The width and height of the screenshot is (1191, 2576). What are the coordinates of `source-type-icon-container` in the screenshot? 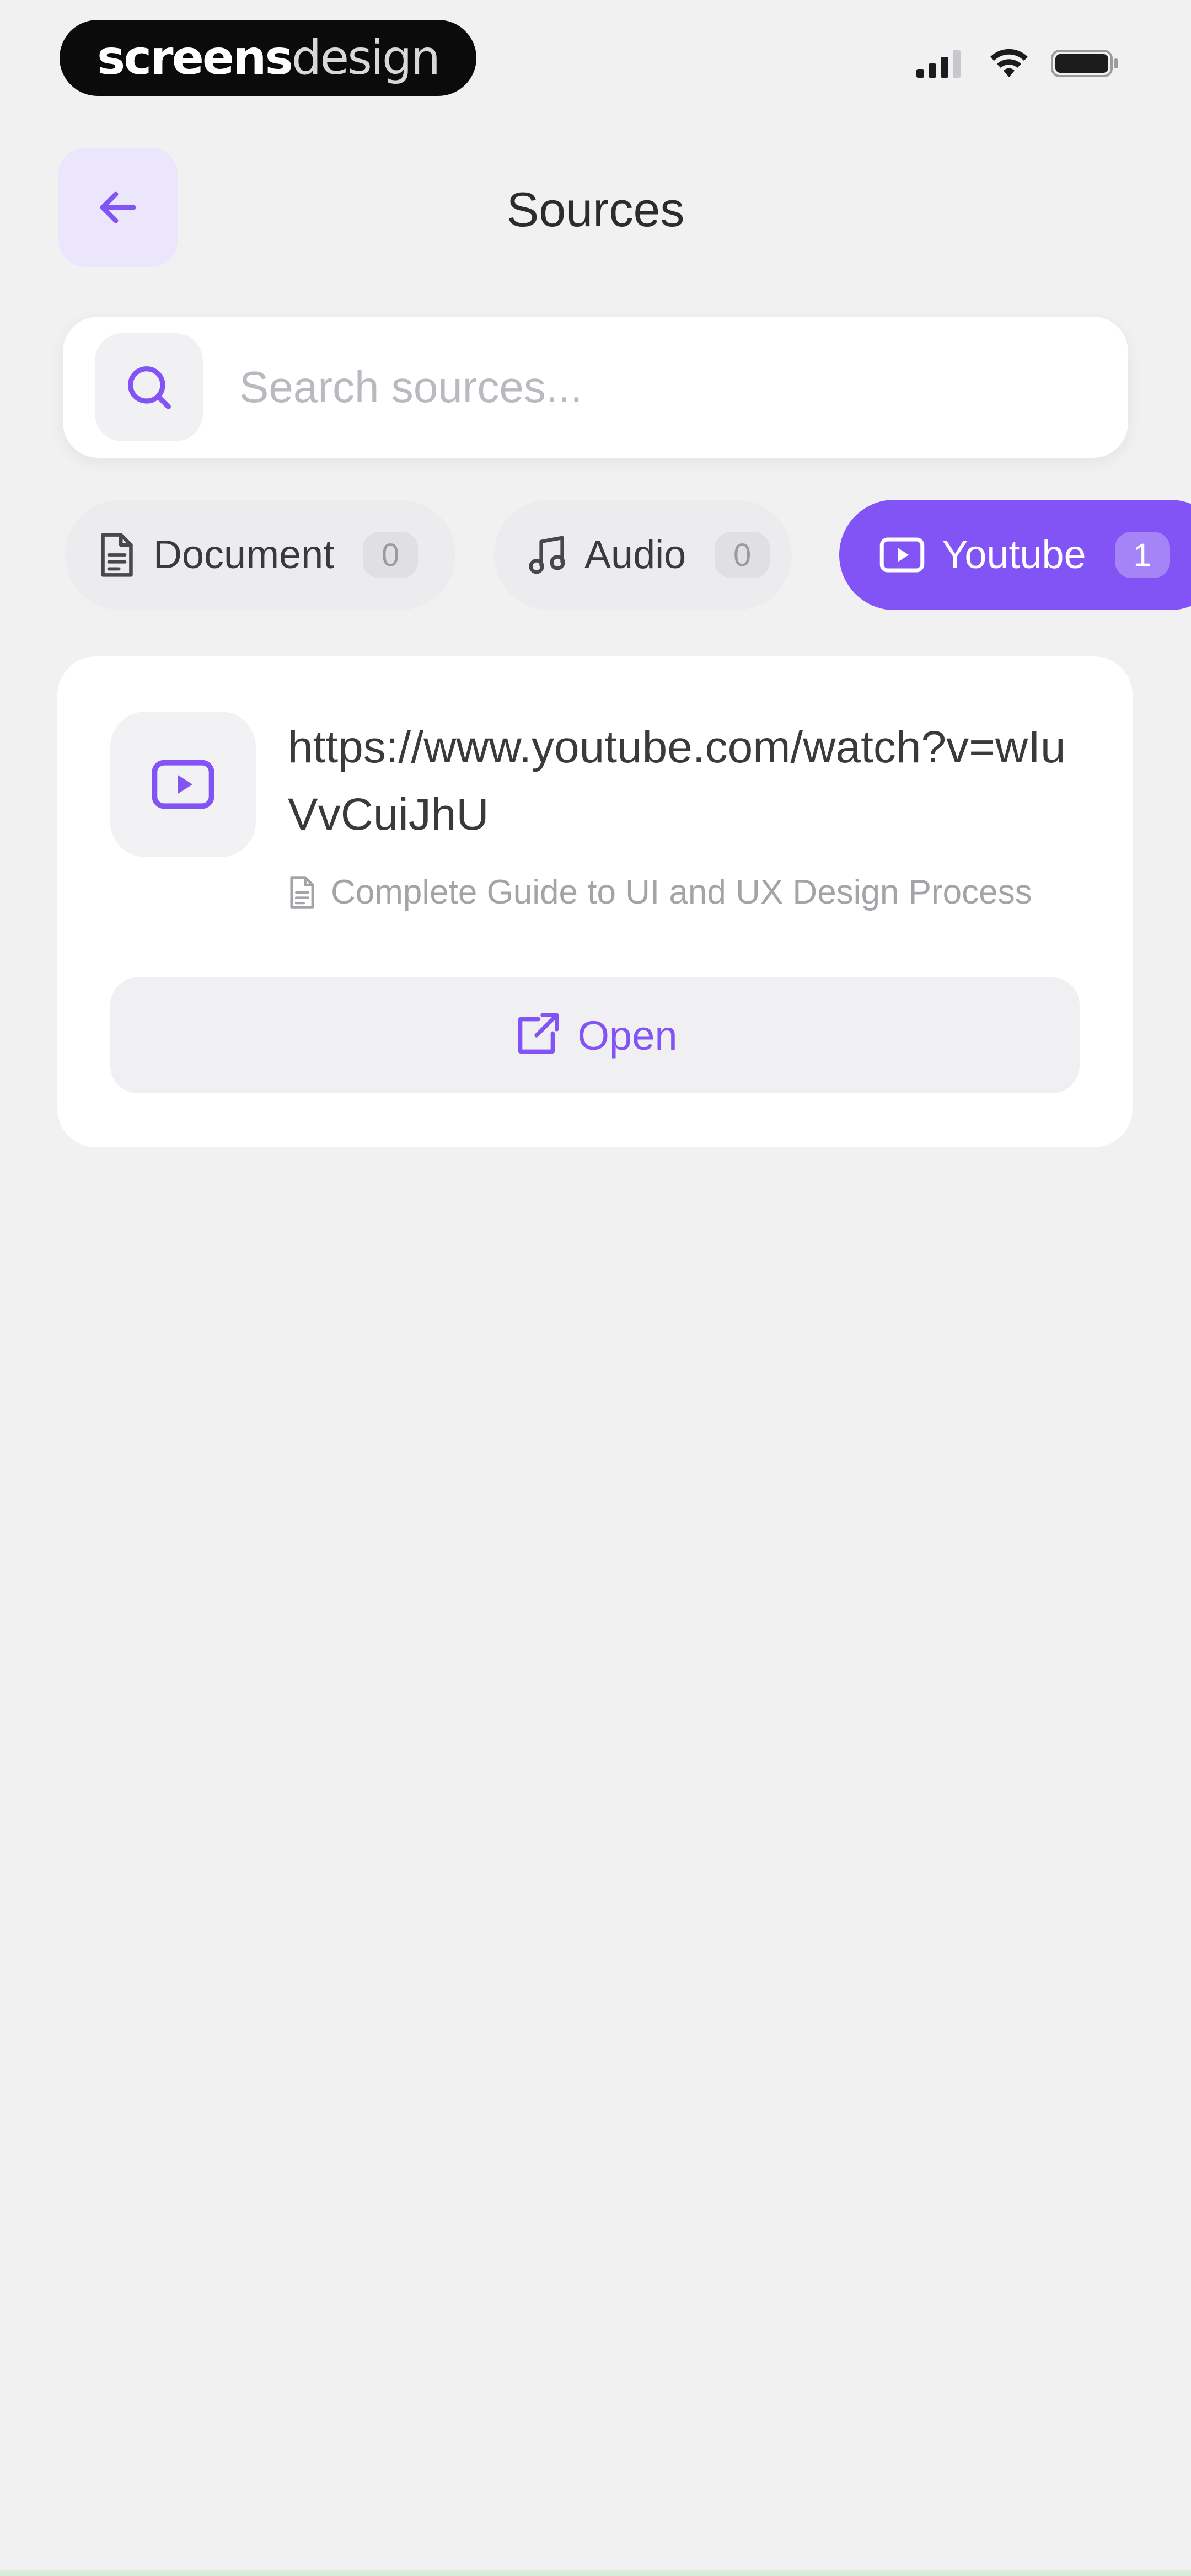 It's located at (183, 784).